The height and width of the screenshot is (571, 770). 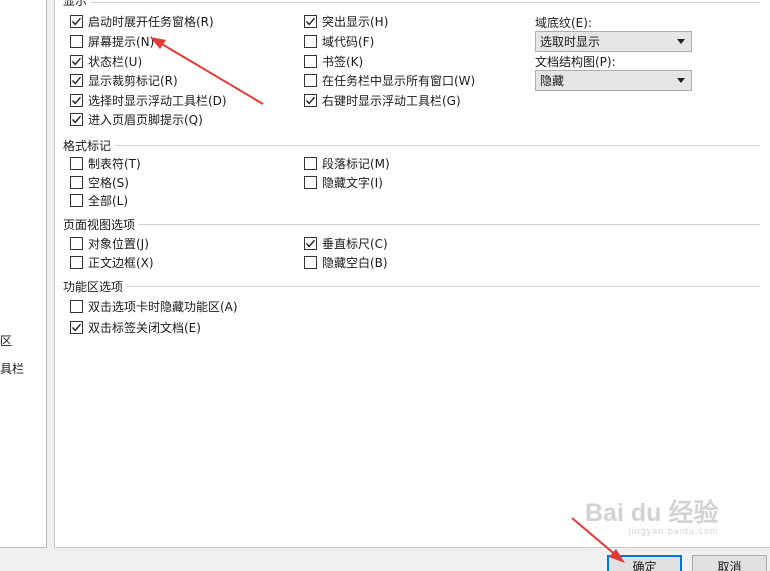 I want to click on checkbox-highlight: 突出显示(H), so click(x=346, y=21).